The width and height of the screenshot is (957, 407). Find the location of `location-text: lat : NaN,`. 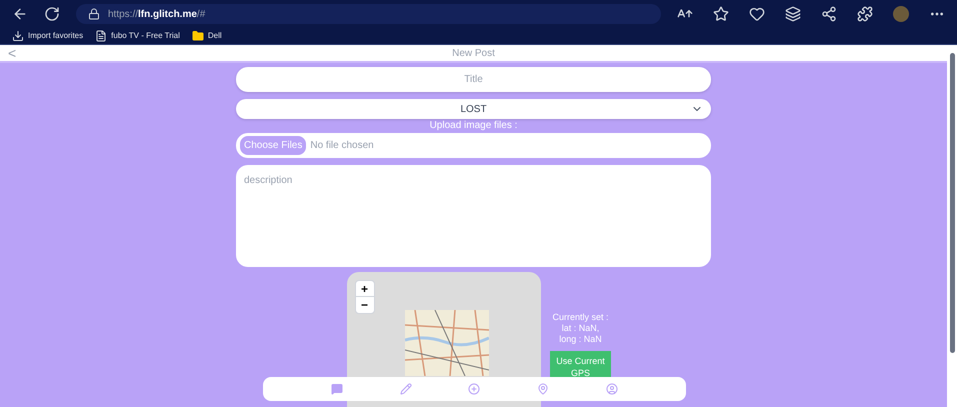

location-text: lat : NaN, is located at coordinates (581, 328).